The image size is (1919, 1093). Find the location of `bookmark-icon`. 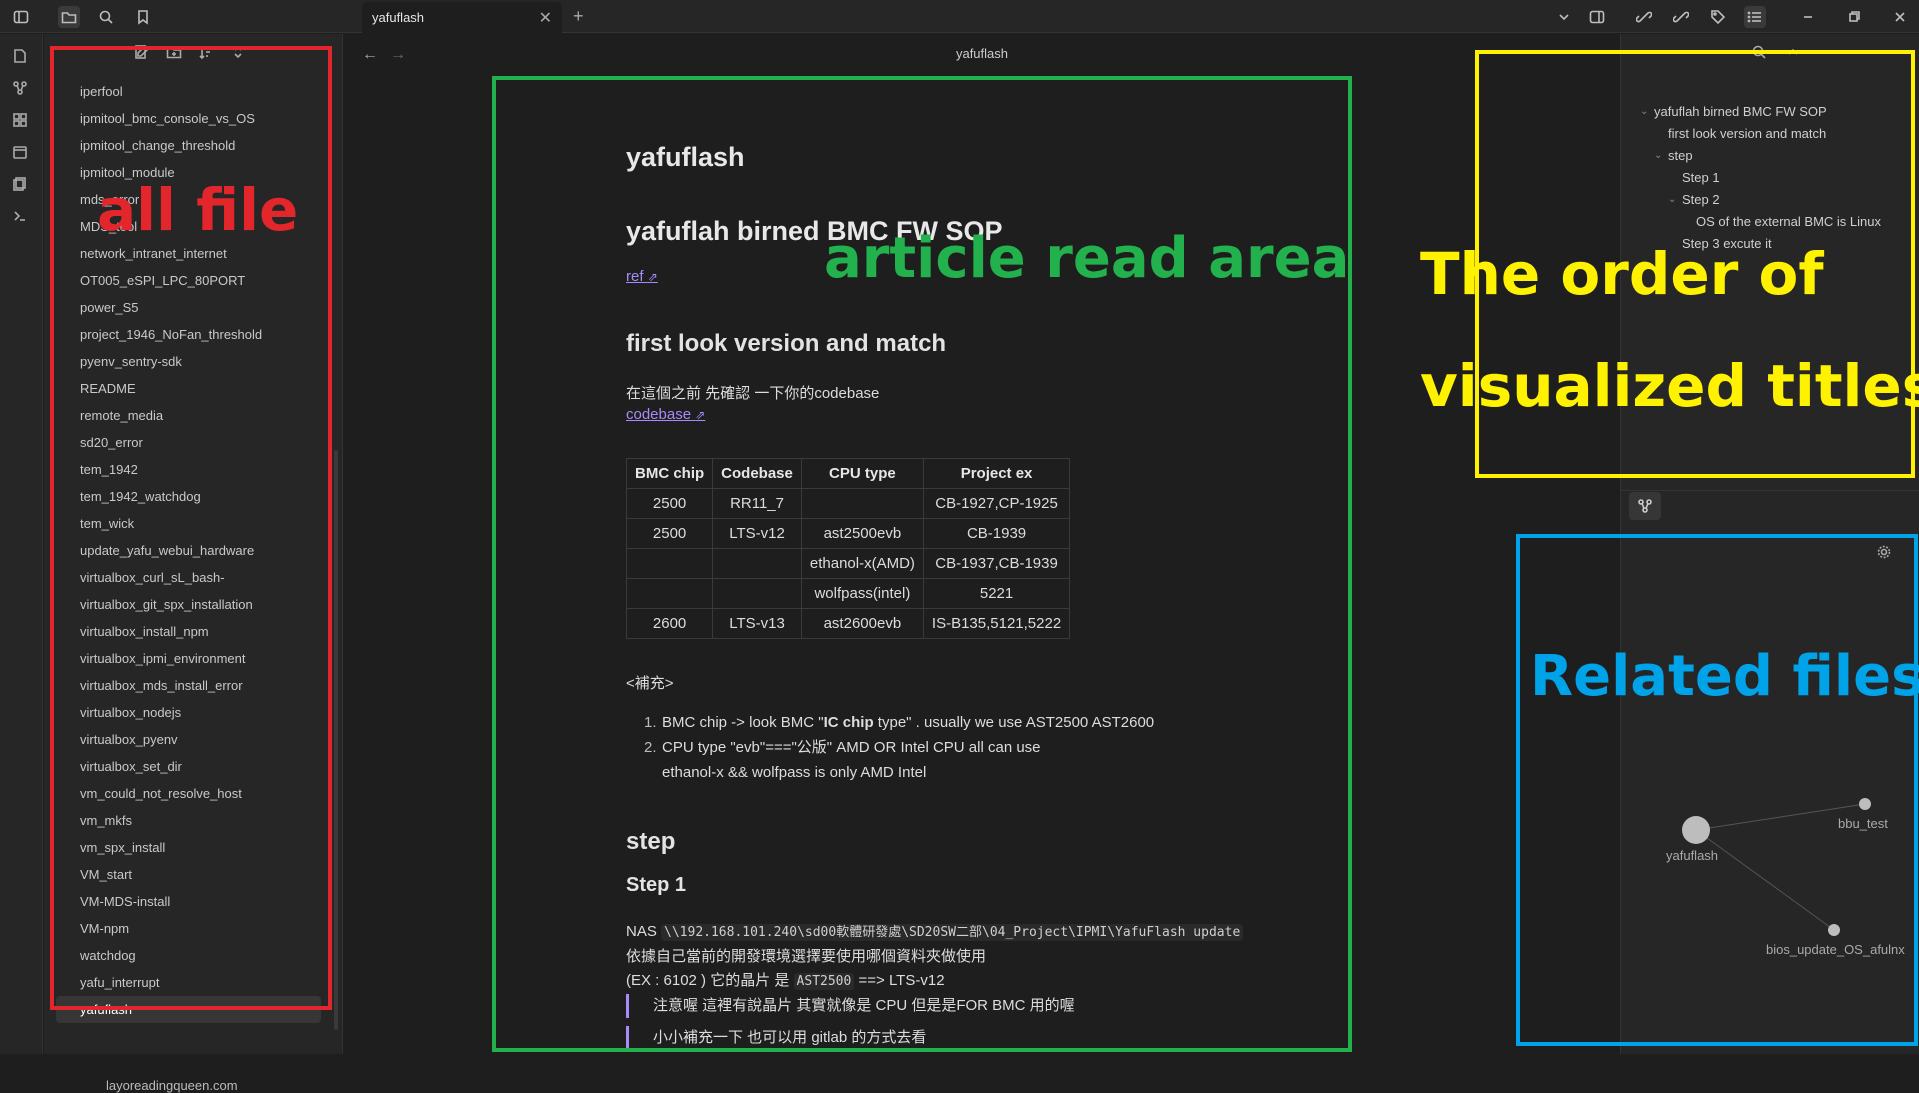

bookmark-icon is located at coordinates (143, 17).